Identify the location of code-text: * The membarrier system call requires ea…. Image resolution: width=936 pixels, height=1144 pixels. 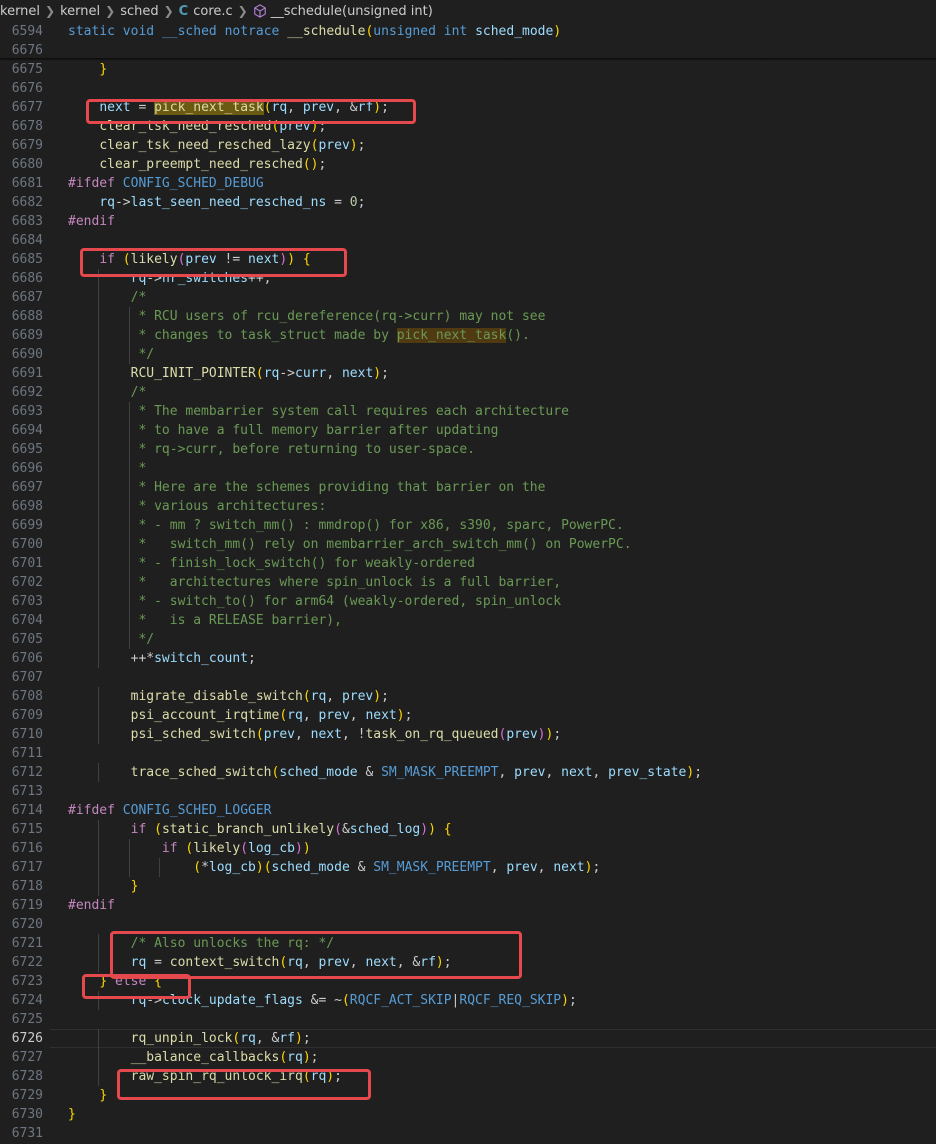
(318, 411).